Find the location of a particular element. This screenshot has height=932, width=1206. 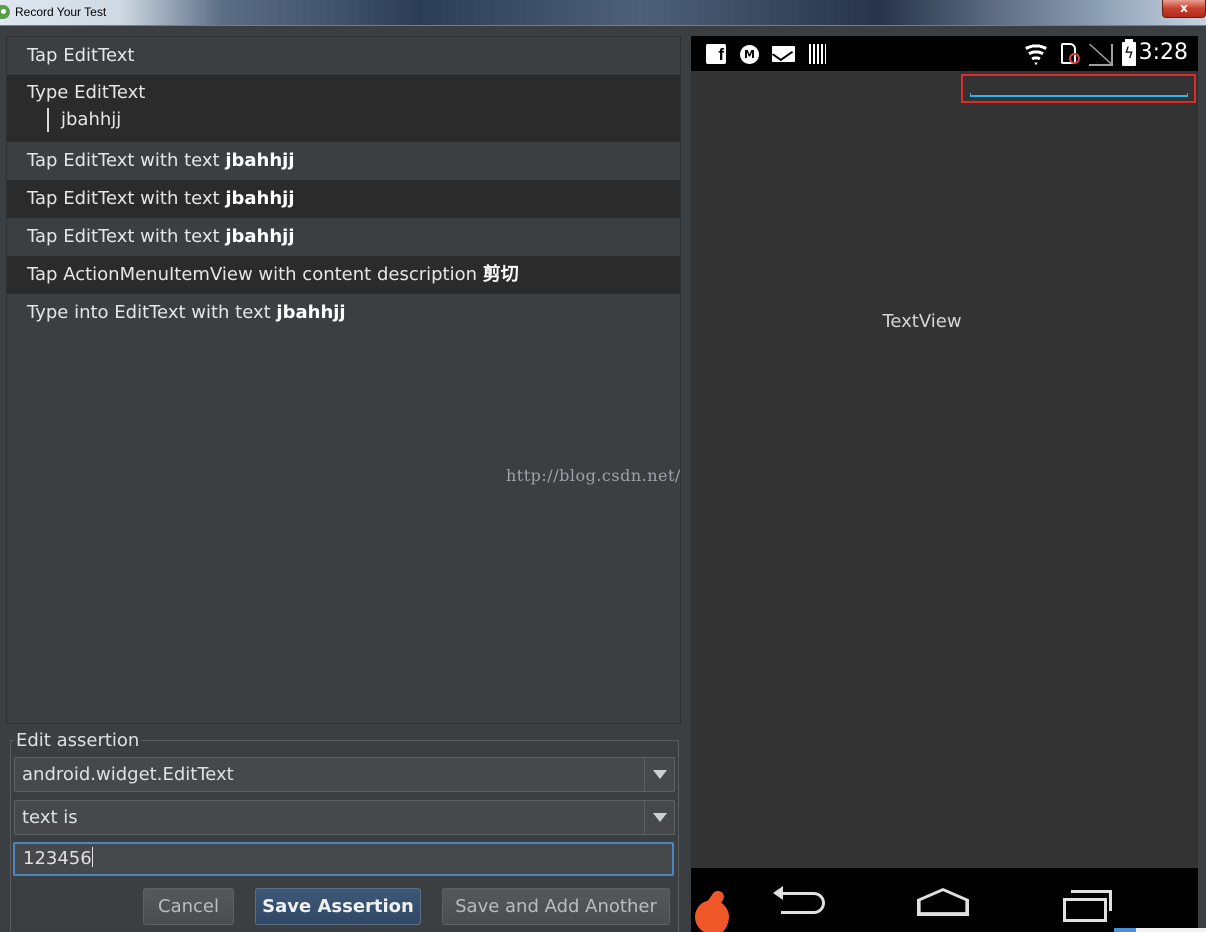

edit-assertion-legend: Edit assertion is located at coordinates (78, 740).